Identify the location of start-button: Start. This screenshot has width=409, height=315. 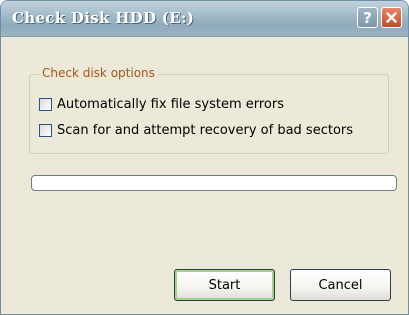
(224, 285).